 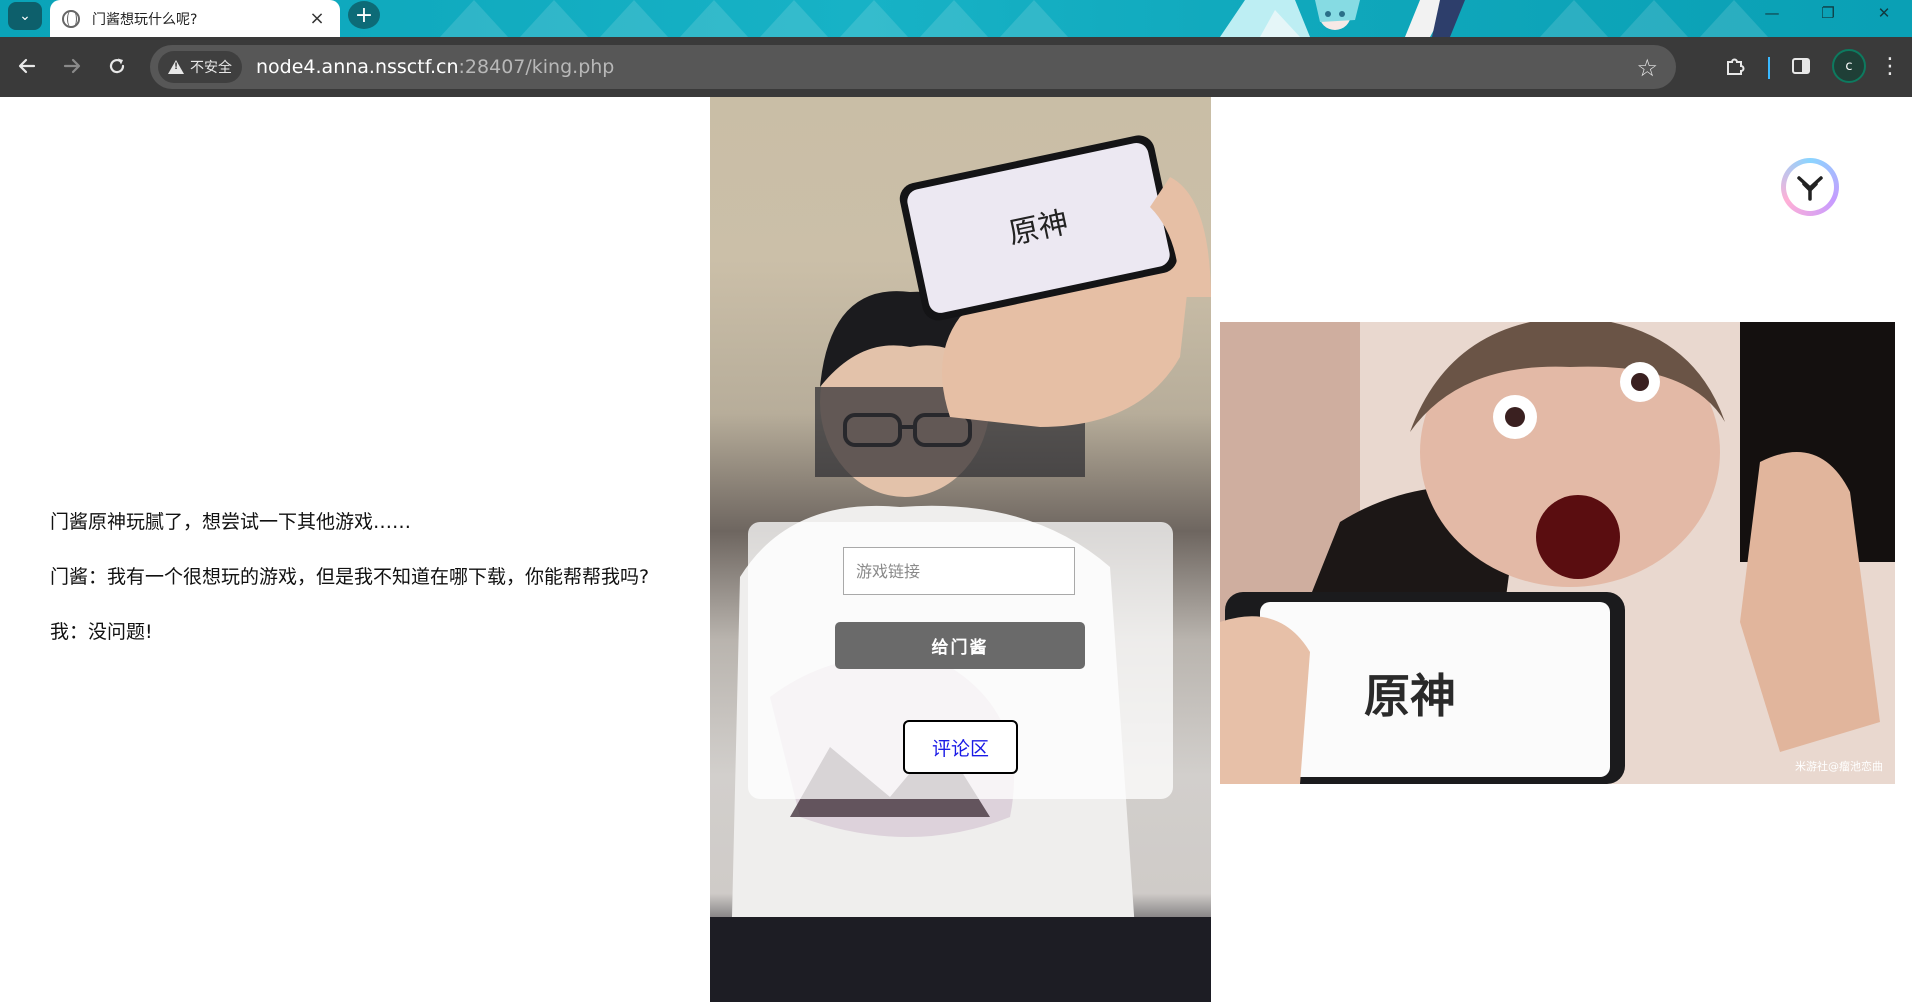 What do you see at coordinates (176, 67) in the screenshot?
I see `warning-icon` at bounding box center [176, 67].